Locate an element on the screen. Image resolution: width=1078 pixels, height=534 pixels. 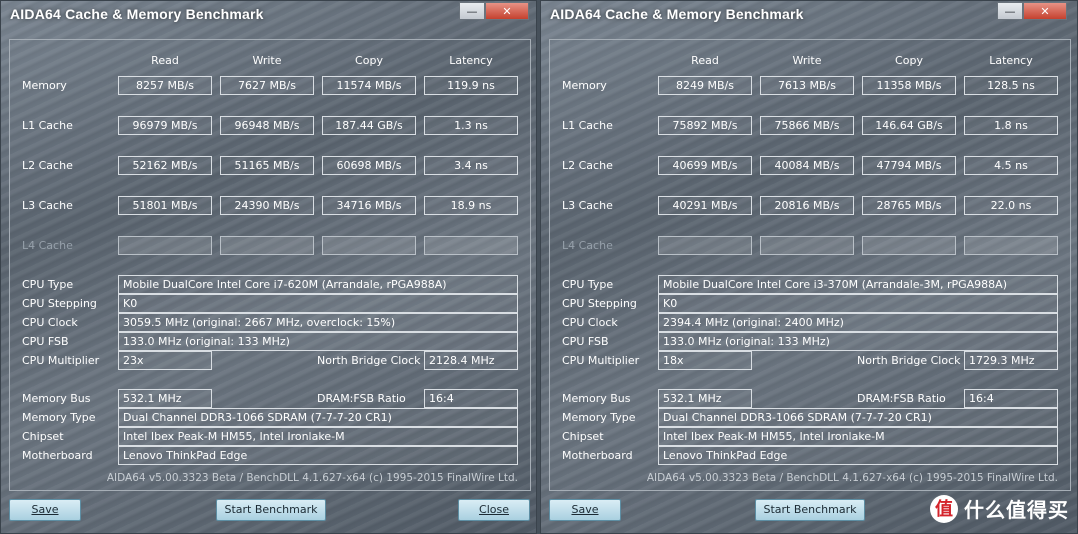
window-controls: — ✕ is located at coordinates (1032, 11).